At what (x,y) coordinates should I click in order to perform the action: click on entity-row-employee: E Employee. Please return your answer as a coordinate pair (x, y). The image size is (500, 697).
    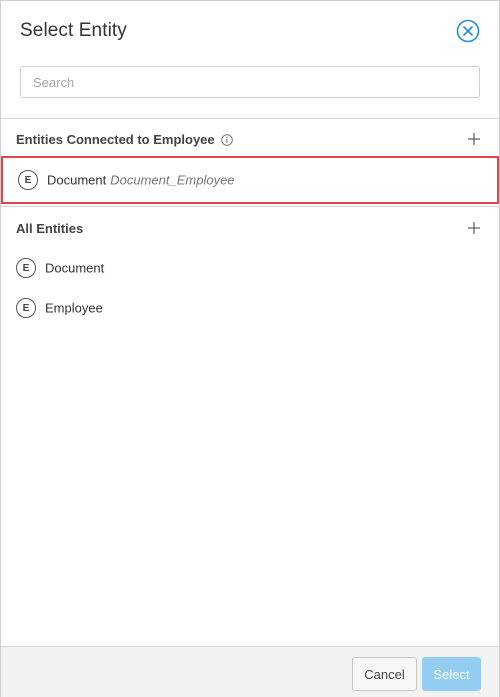
    Looking at the image, I should click on (250, 308).